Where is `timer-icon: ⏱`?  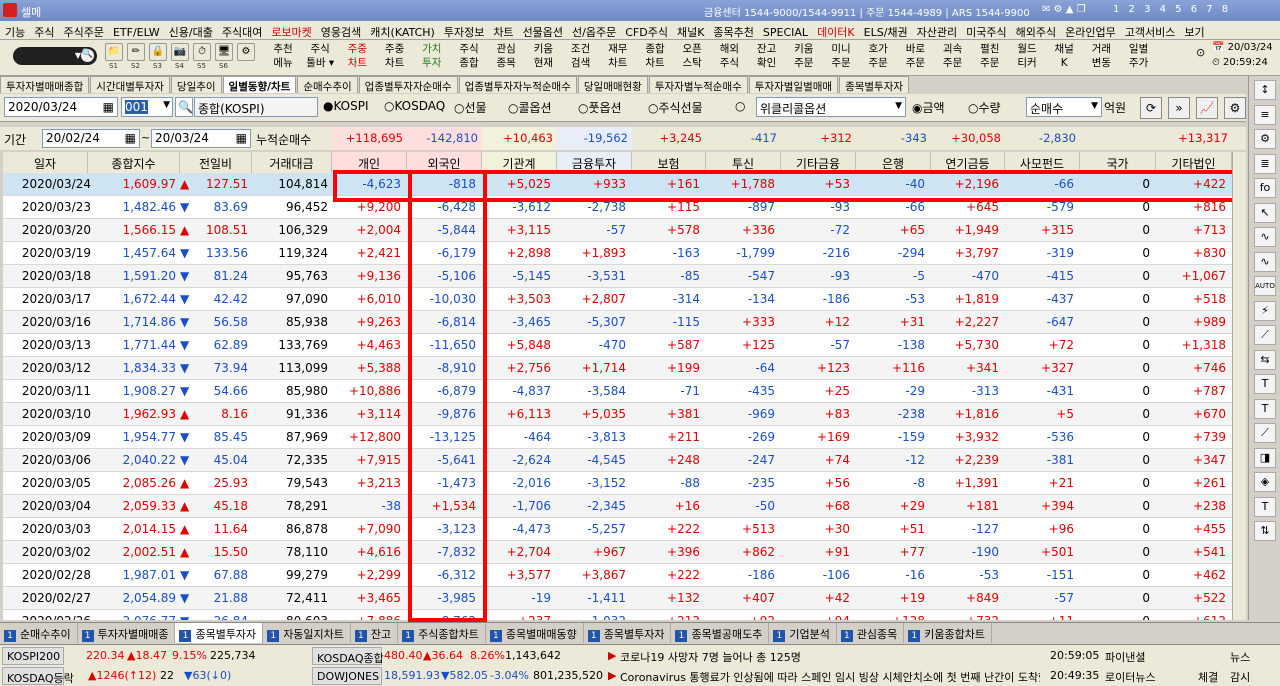
timer-icon: ⏱ is located at coordinates (202, 52).